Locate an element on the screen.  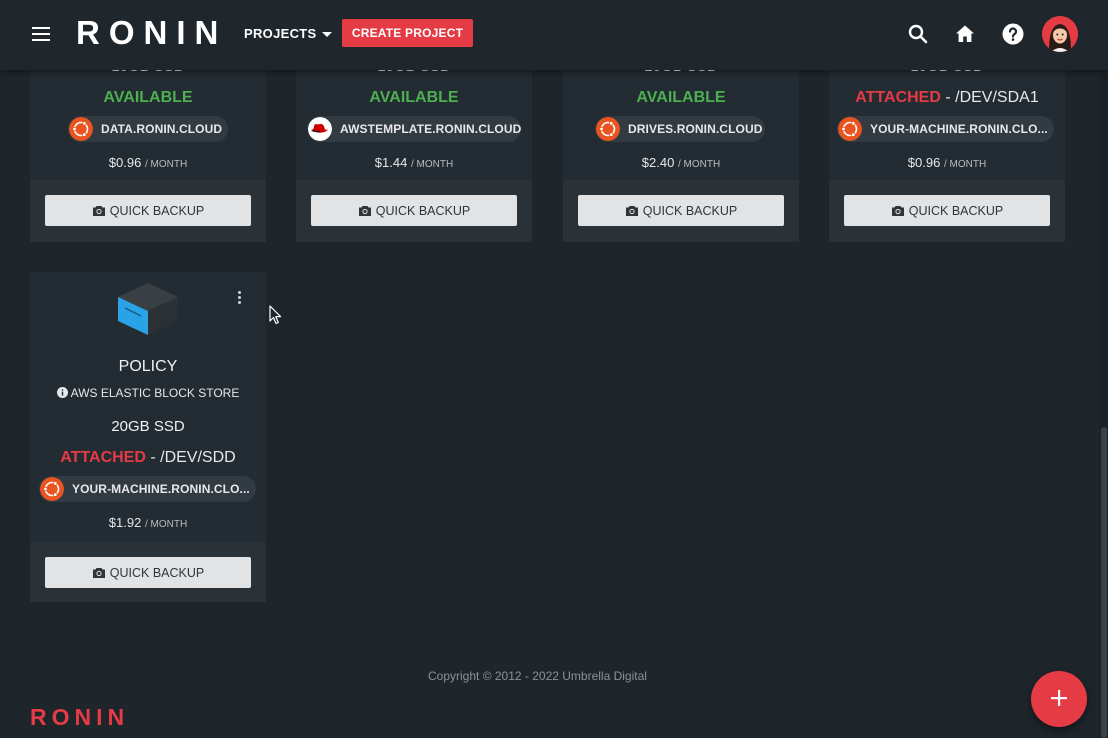
copyright-text: Copyright © 2012 - 2022 Umbrella Digital is located at coordinates (537, 676).